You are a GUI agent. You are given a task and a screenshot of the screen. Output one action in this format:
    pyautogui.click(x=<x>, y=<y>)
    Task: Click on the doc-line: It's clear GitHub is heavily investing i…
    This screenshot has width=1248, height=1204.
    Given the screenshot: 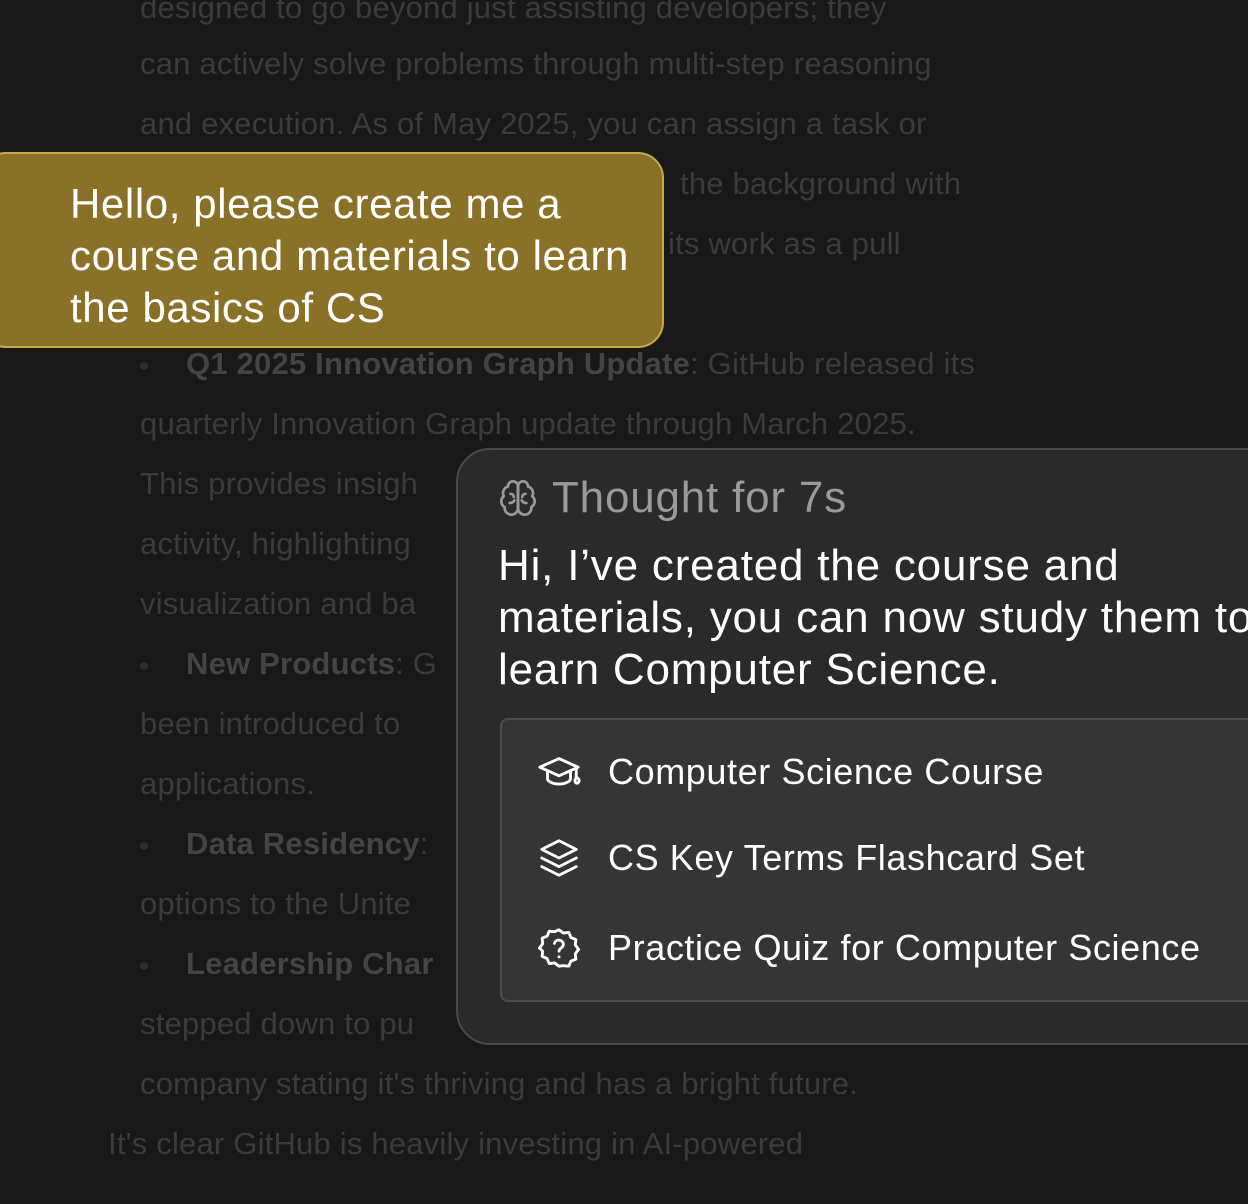 What is the action you would take?
    pyautogui.click(x=456, y=1143)
    